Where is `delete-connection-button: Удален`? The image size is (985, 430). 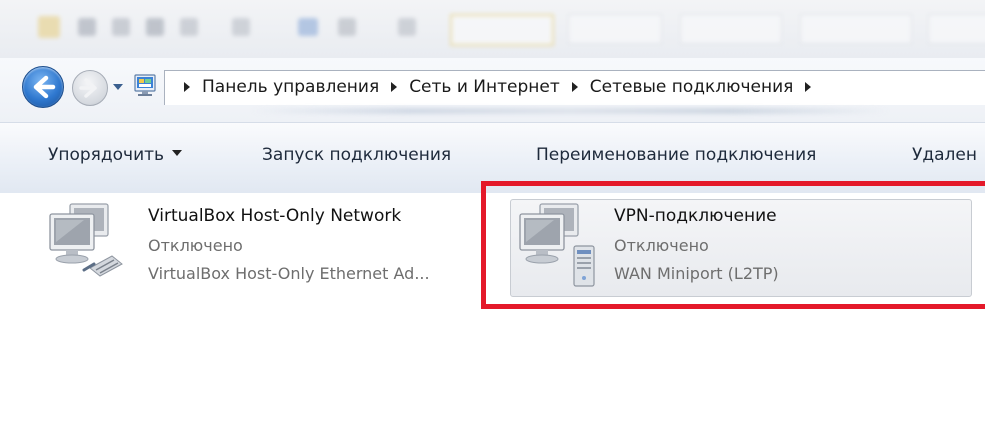 delete-connection-button: Удален is located at coordinates (944, 155).